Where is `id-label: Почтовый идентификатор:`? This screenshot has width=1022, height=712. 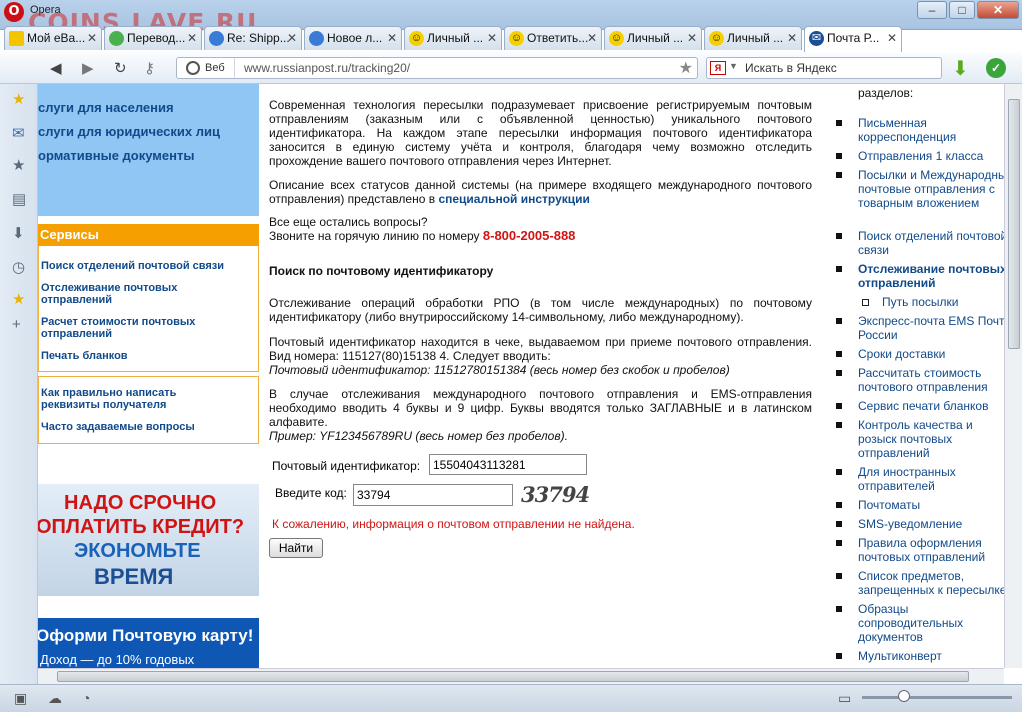 id-label: Почтовый идентификатор: is located at coordinates (346, 466).